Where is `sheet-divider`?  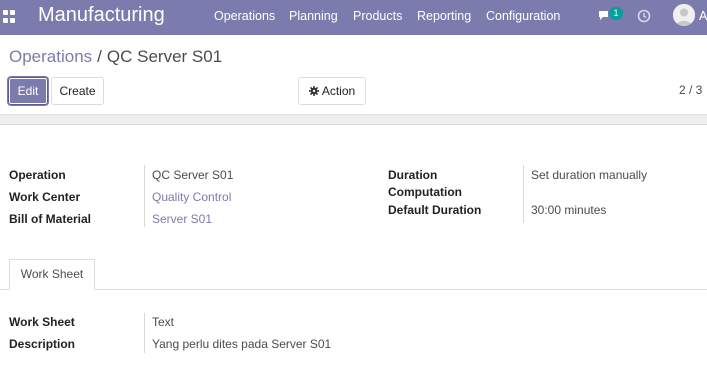
sheet-divider is located at coordinates (353, 119).